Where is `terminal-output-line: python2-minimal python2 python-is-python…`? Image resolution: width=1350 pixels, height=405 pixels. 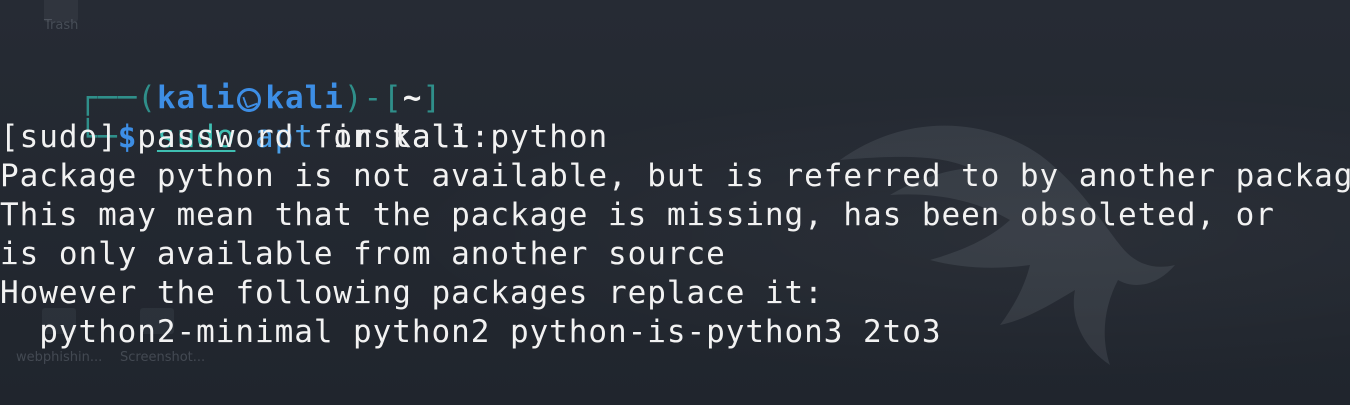
terminal-output-line: python2-minimal python2 python-is-python… is located at coordinates (471, 332).